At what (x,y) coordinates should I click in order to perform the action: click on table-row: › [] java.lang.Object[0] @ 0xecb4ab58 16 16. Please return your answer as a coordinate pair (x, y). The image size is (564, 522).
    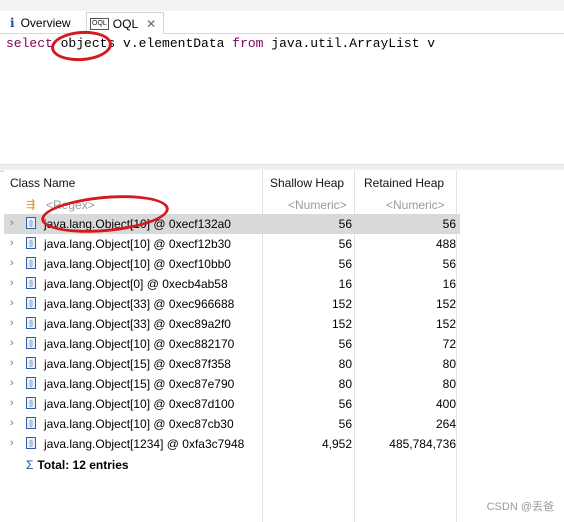
    Looking at the image, I should click on (232, 284).